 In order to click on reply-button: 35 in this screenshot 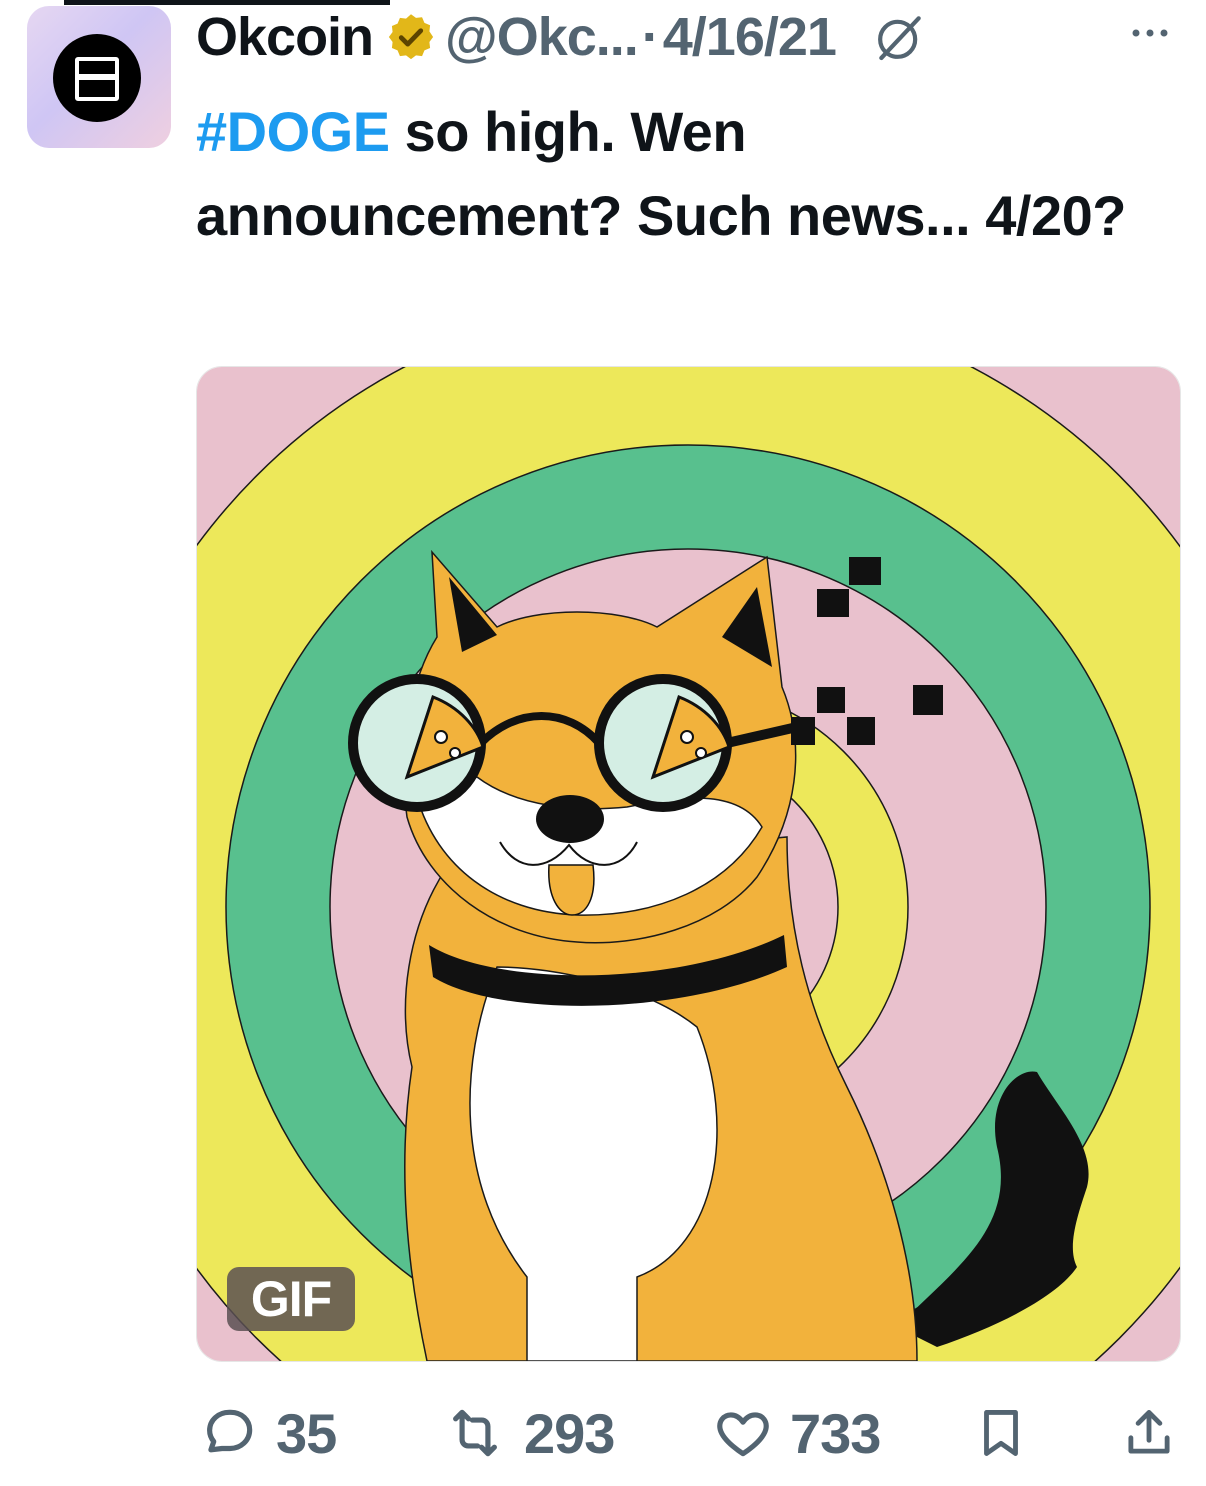, I will do `click(266, 1433)`.